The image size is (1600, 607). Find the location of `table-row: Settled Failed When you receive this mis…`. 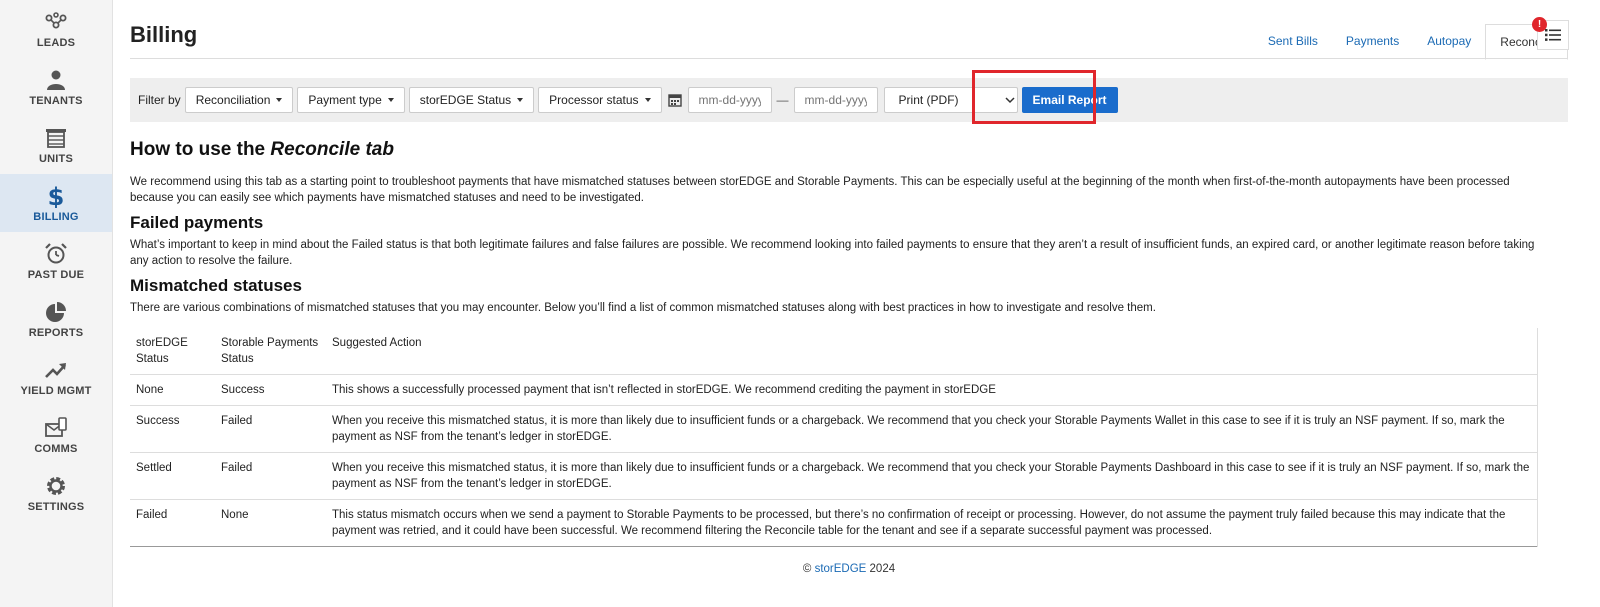

table-row: Settled Failed When you receive this mis… is located at coordinates (834, 476).